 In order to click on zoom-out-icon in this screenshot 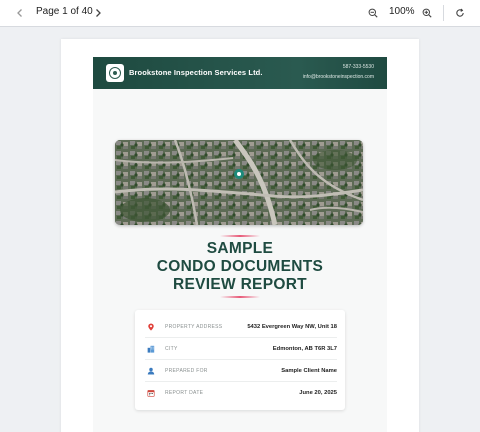, I will do `click(373, 13)`.